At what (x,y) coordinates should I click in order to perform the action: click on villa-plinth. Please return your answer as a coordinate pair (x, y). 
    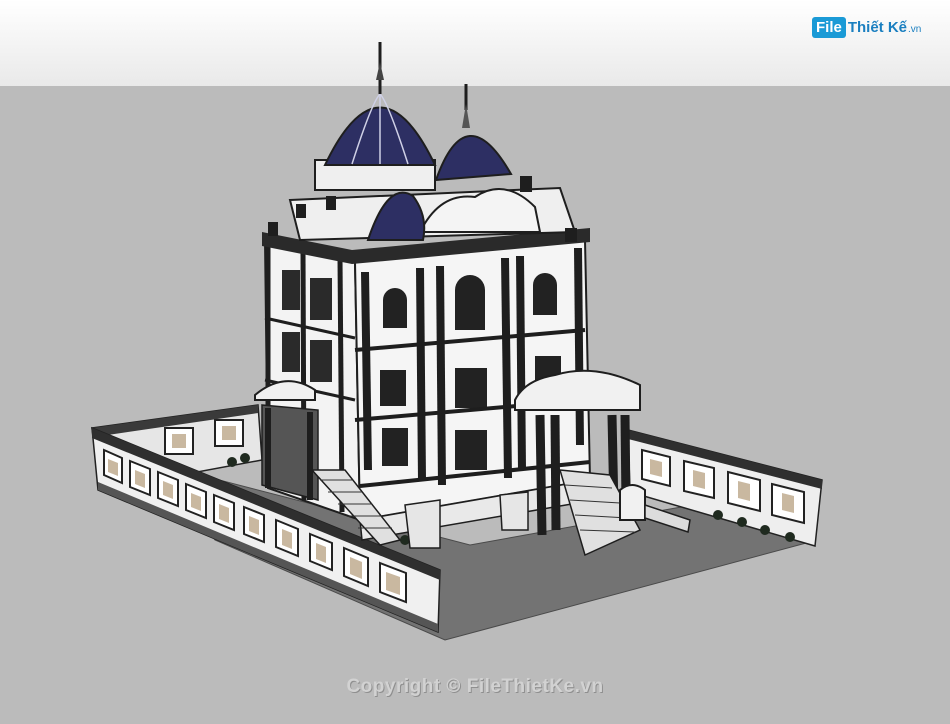
    Looking at the image, I should click on (422, 524).